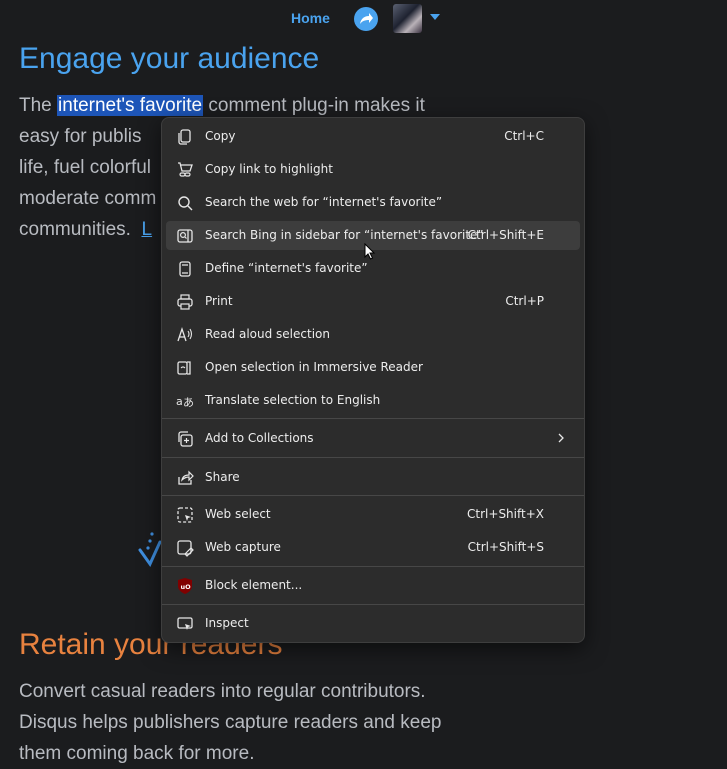 Image resolution: width=727 pixels, height=769 pixels. I want to click on web-select-icon, so click(185, 515).